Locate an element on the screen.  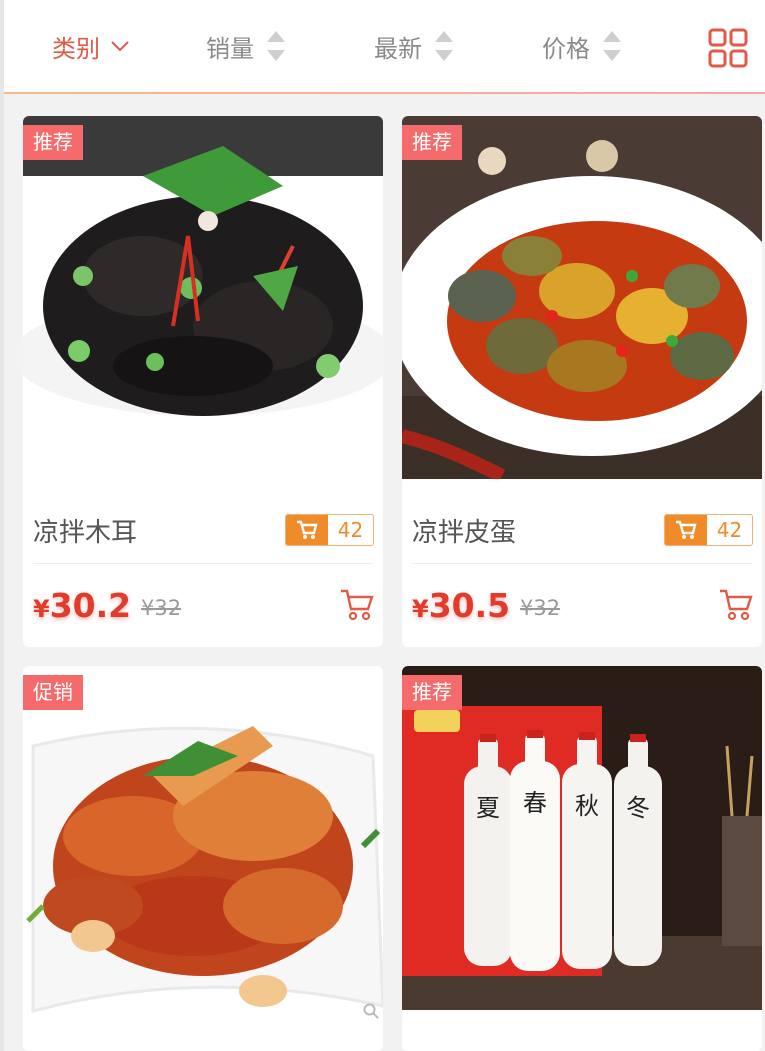
sort-by-price: 价格 is located at coordinates (582, 46).